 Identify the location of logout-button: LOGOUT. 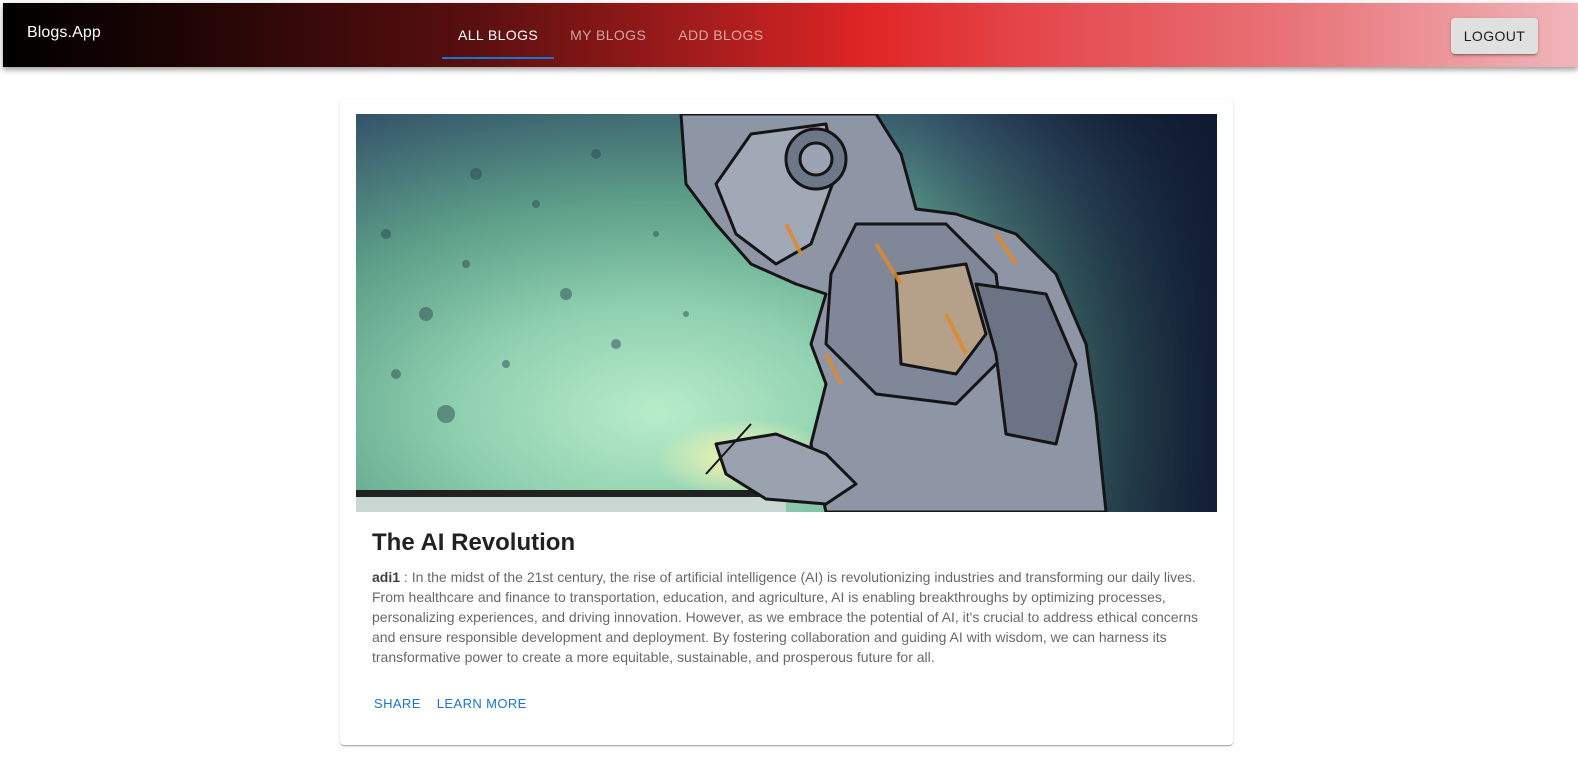
(1494, 36).